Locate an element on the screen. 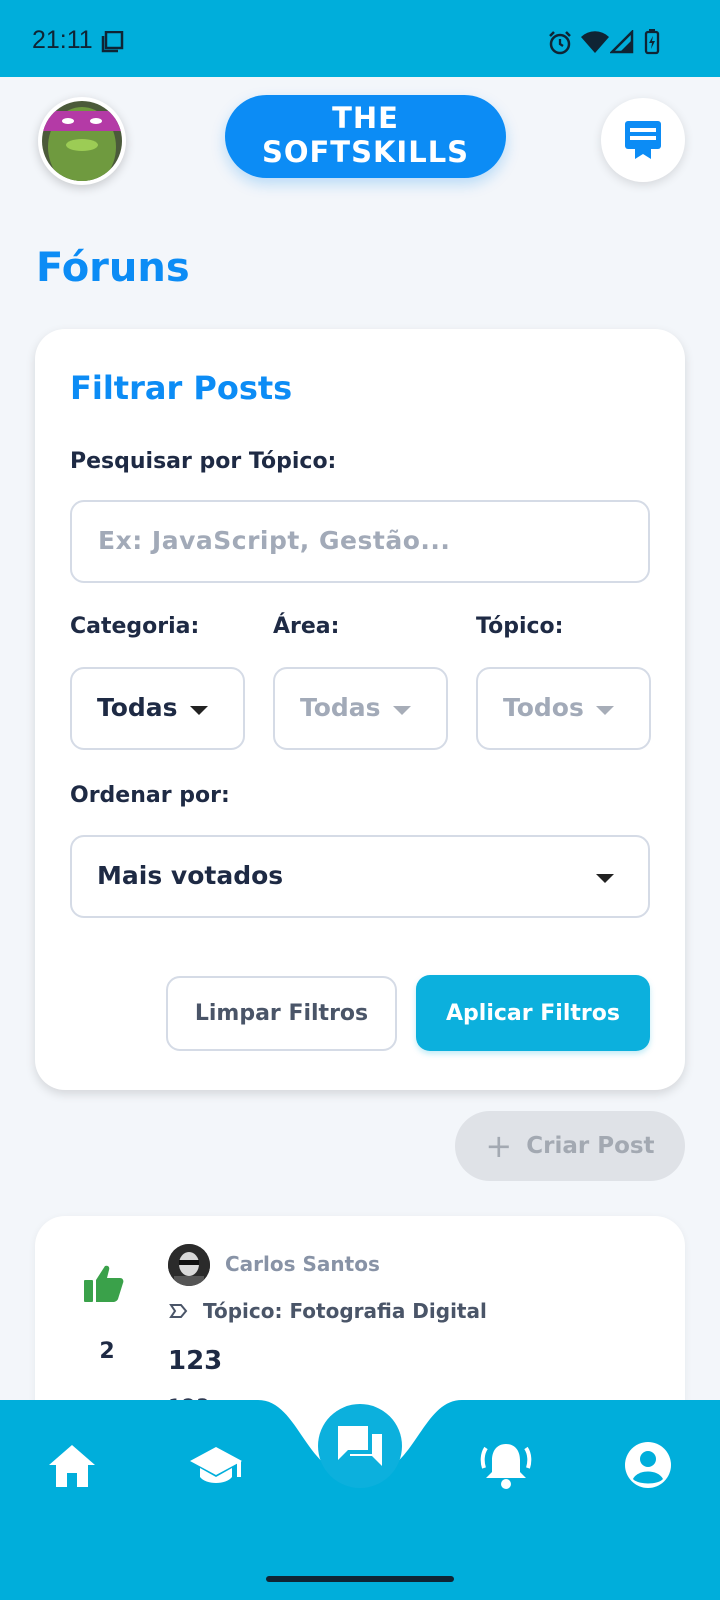  category-select: Todas is located at coordinates (157, 708).